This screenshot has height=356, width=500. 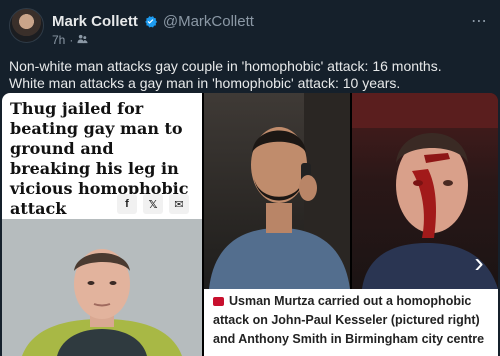 I want to click on tweet-meta: 7h ·, so click(x=70, y=40).